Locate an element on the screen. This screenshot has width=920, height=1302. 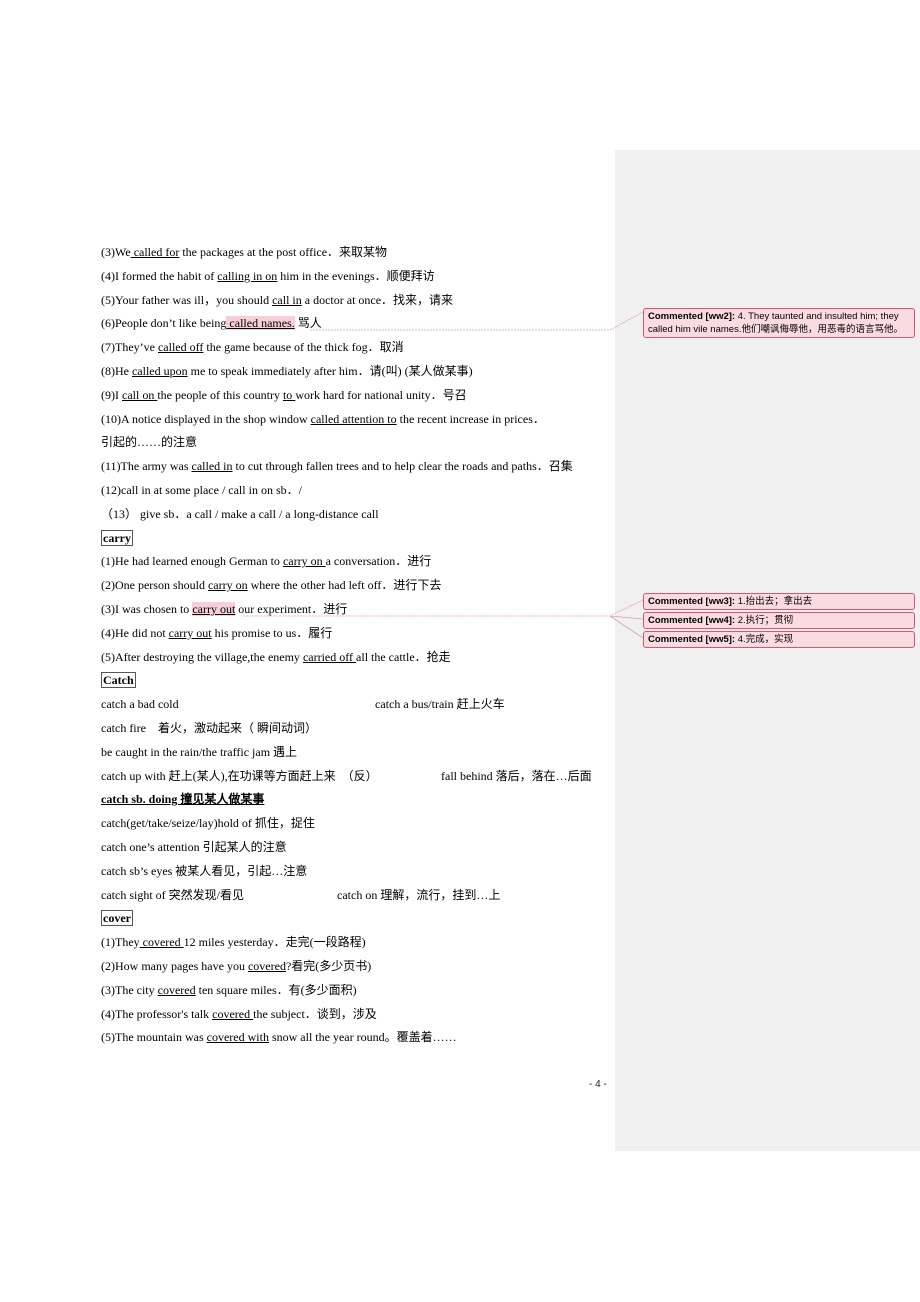
text-second-column: catch on 理解，流行，挂到…上 is located at coordinates (419, 894).